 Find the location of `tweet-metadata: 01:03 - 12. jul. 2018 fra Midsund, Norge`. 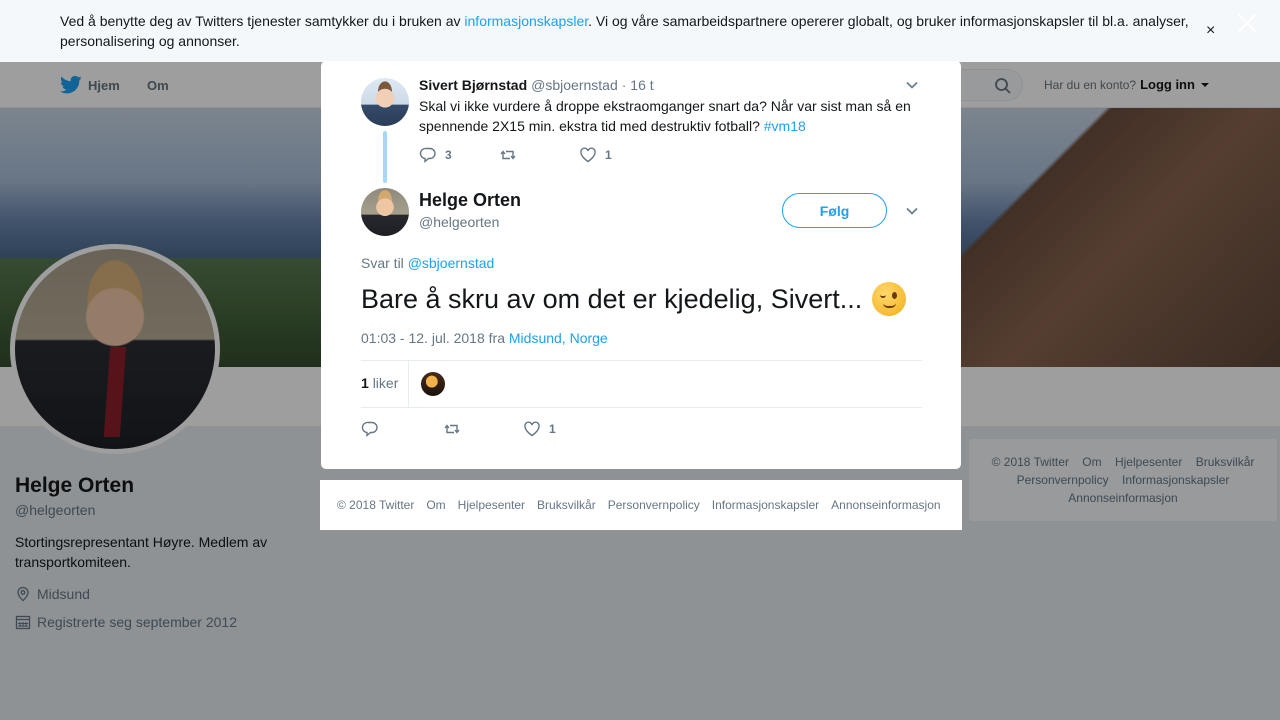

tweet-metadata: 01:03 - 12. jul. 2018 fra Midsund, Norge is located at coordinates (484, 338).